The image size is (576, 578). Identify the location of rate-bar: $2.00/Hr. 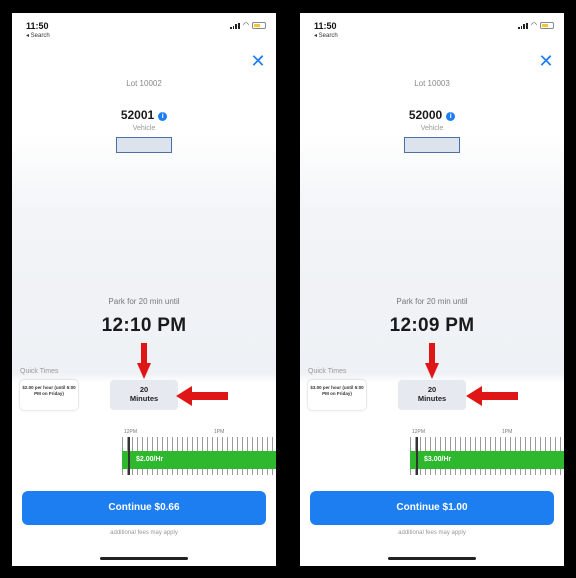
(199, 460).